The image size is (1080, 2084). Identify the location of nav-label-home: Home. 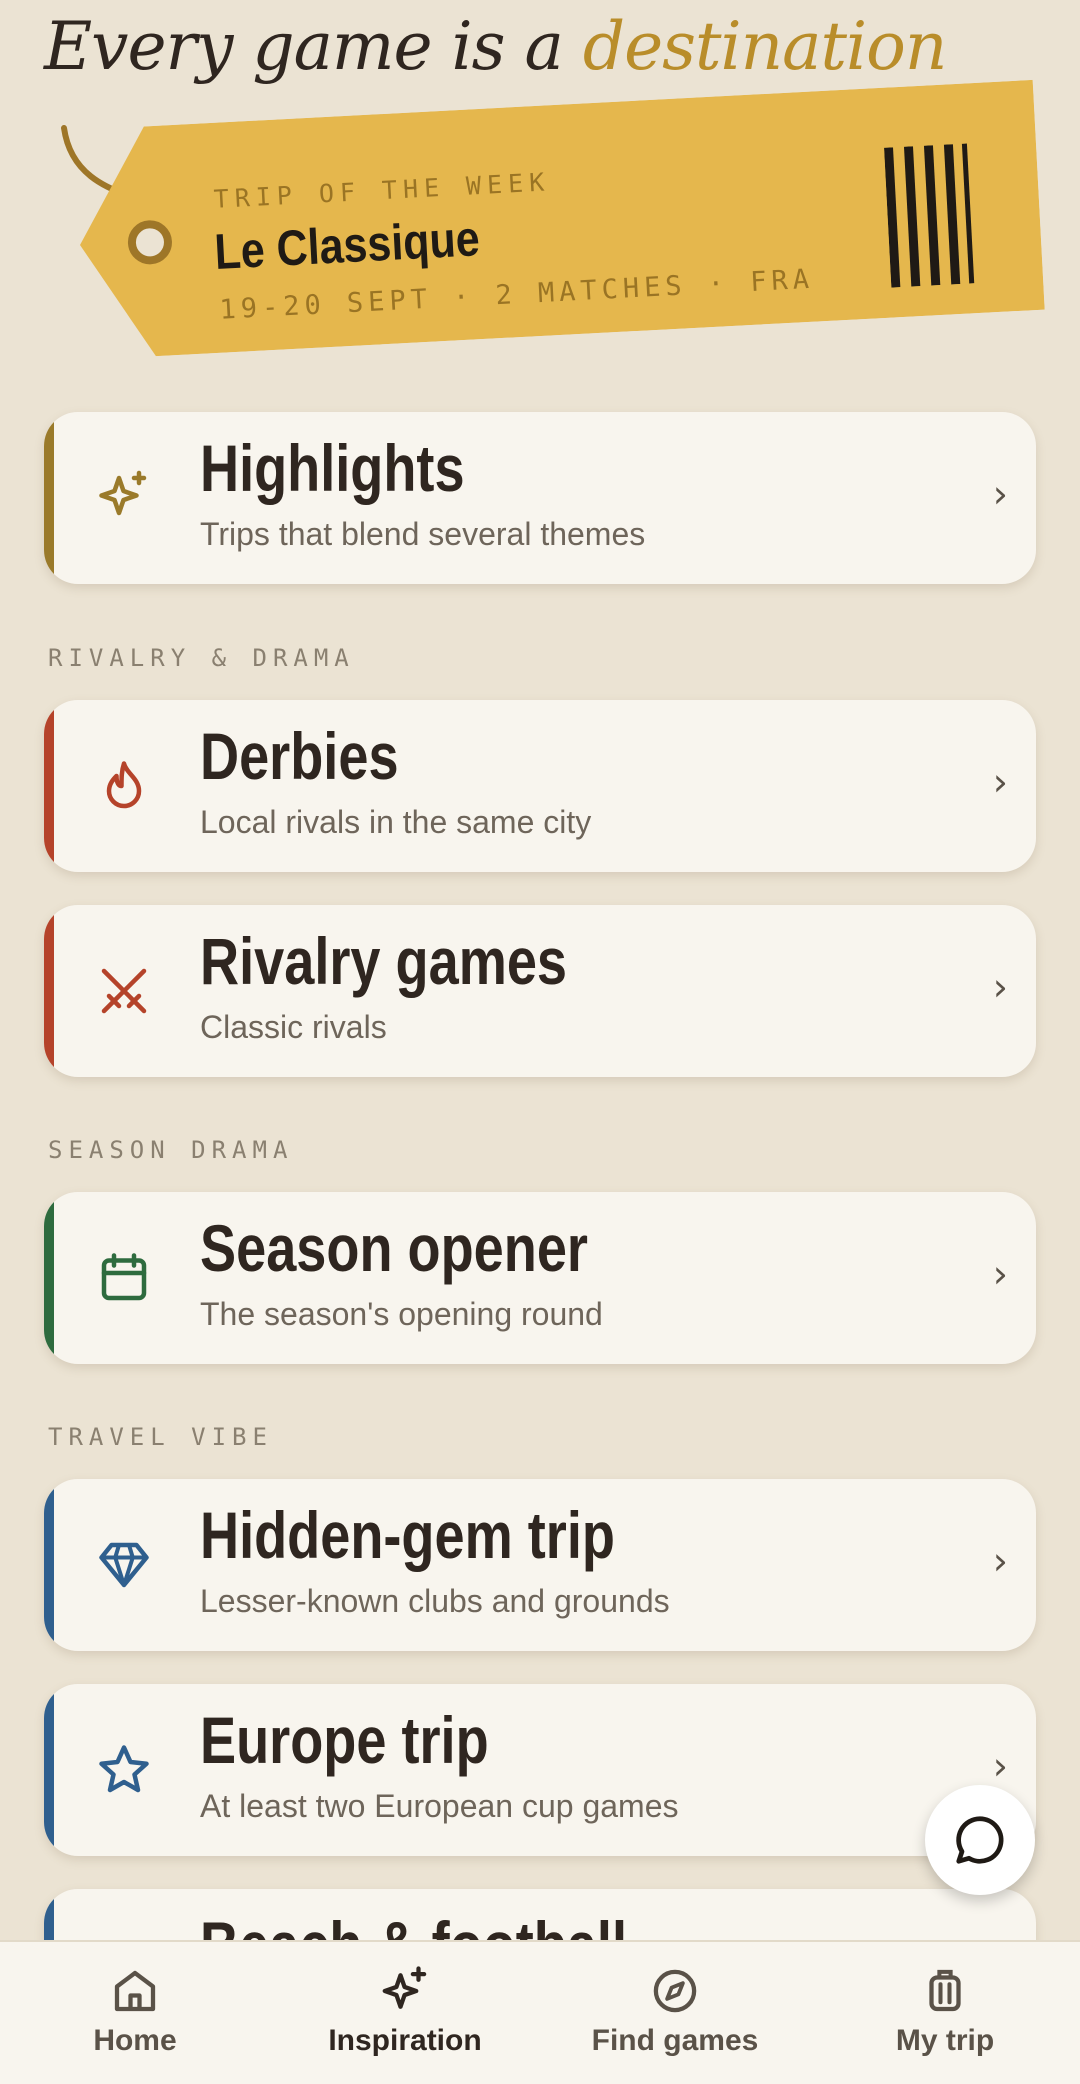
(135, 2040).